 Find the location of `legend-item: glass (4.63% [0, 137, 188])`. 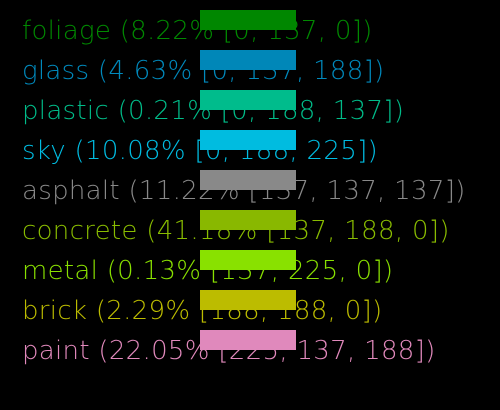

legend-item: glass (4.63% [0, 137, 188]) is located at coordinates (261, 70).